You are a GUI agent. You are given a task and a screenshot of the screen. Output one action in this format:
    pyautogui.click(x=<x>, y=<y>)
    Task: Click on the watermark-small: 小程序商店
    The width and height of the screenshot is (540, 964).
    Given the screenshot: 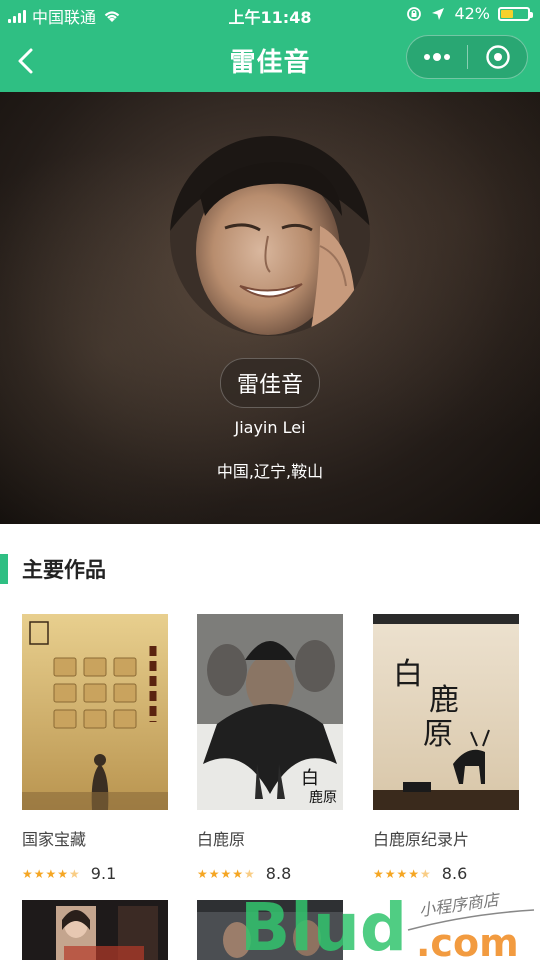 What is the action you would take?
    pyautogui.click(x=460, y=905)
    